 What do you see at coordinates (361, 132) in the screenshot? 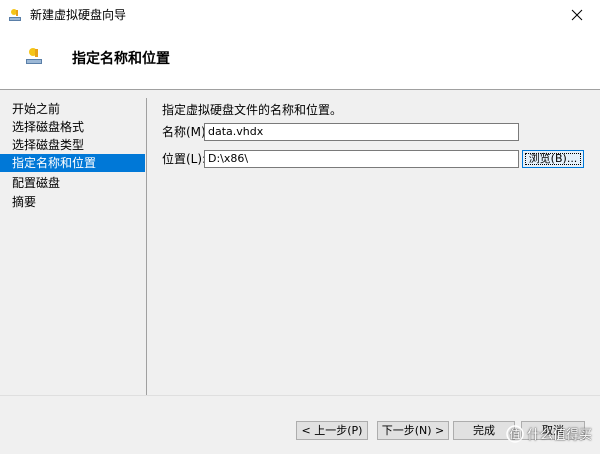
I see `name-input: data.vhdx` at bounding box center [361, 132].